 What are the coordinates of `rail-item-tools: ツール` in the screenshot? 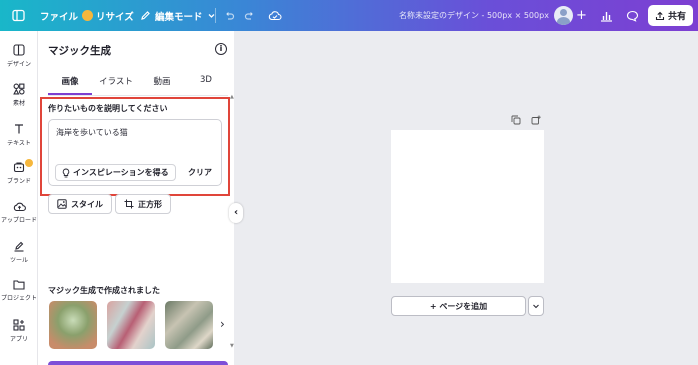 It's located at (19, 252).